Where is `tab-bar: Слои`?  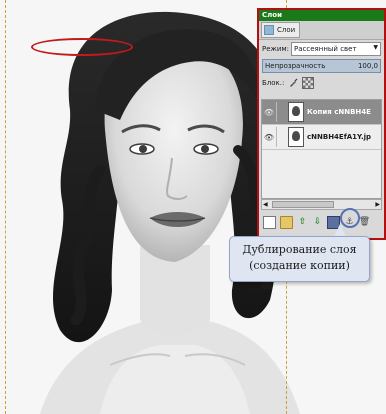
tab-bar: Слои is located at coordinates (321, 30).